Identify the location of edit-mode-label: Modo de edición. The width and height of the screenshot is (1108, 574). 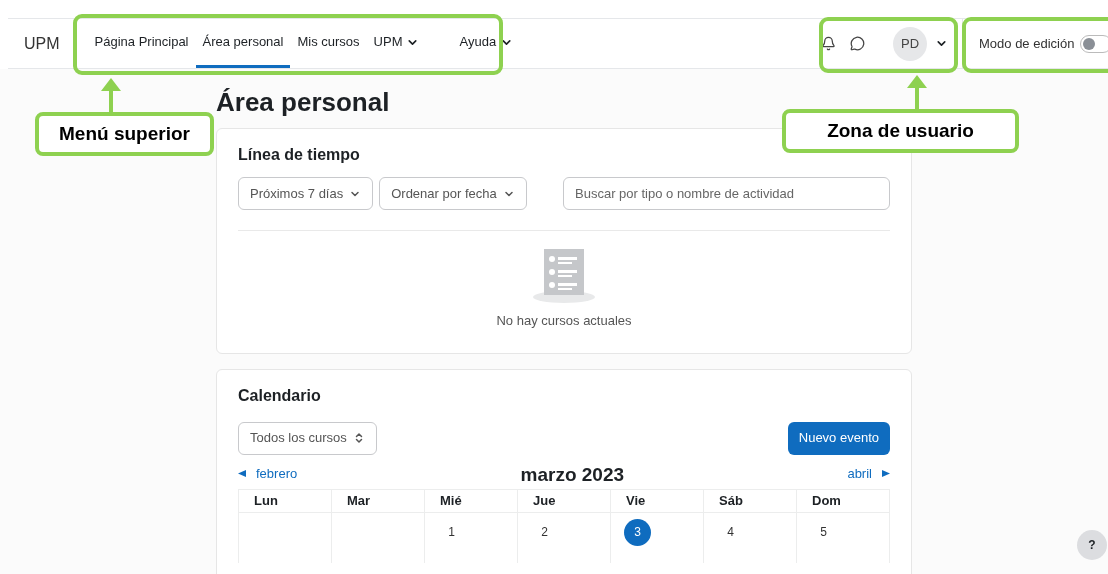
(1027, 43).